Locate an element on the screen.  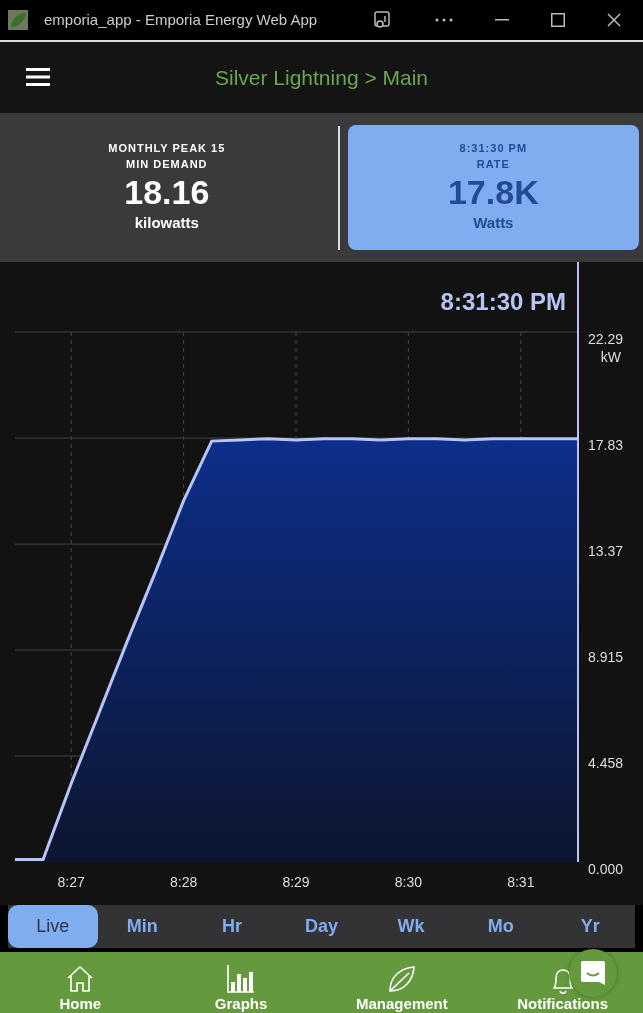
page-title: Silver Lightning > Main is located at coordinates (321, 77).